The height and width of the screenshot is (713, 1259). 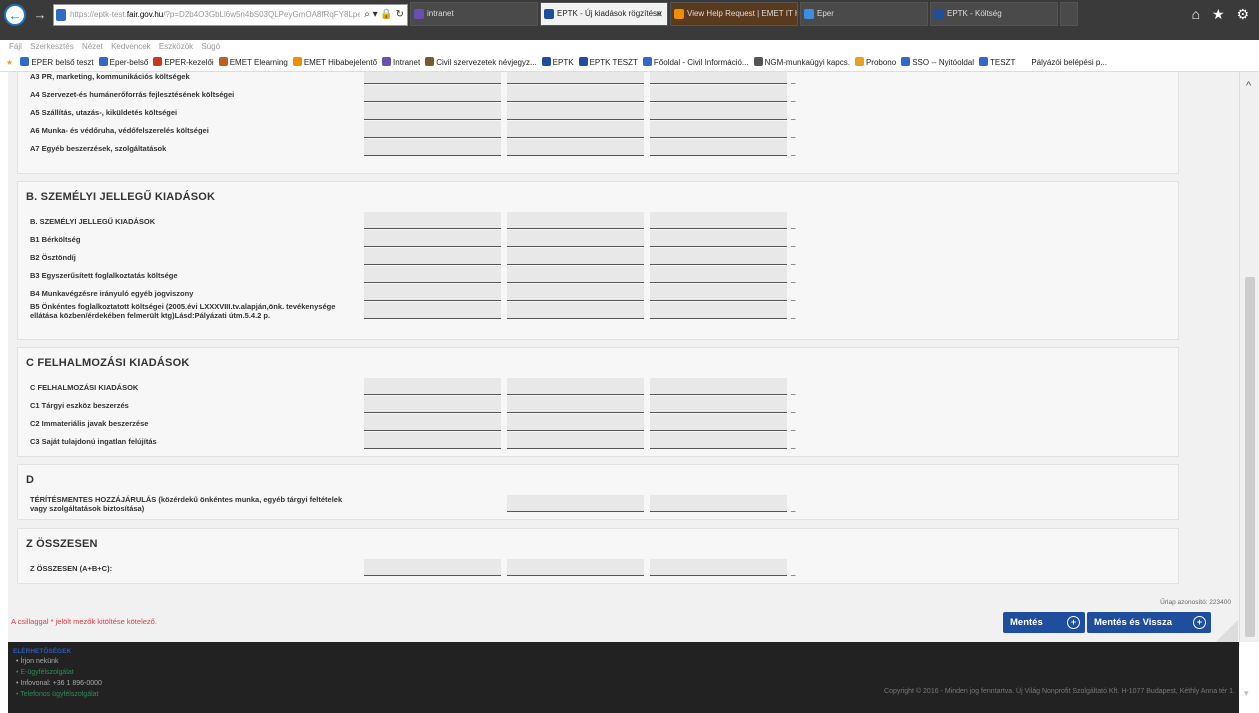 What do you see at coordinates (1248, 86) in the screenshot?
I see `scroll-up-icon: ^` at bounding box center [1248, 86].